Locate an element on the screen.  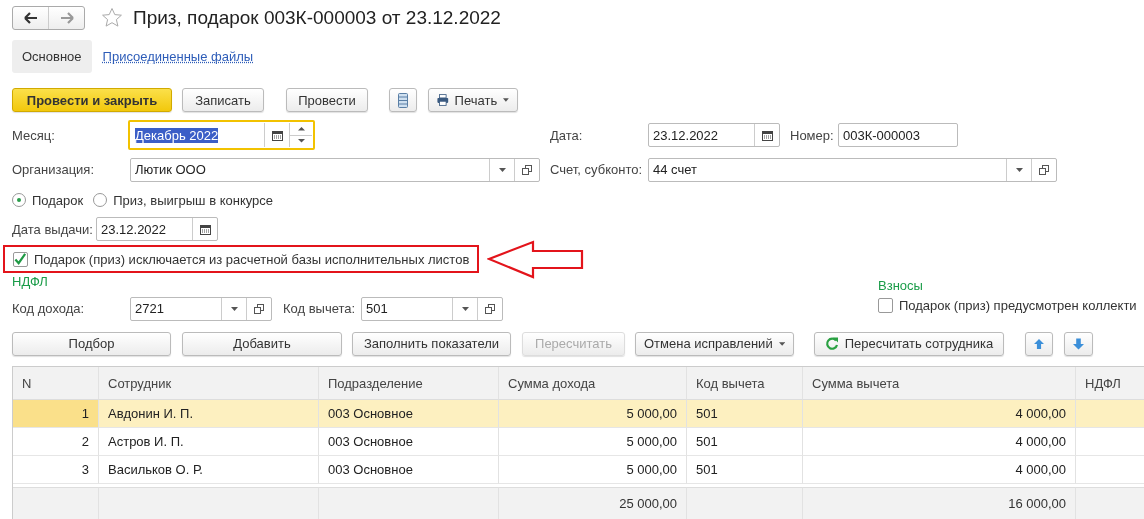
column-header: Сотрудник is located at coordinates (209, 383).